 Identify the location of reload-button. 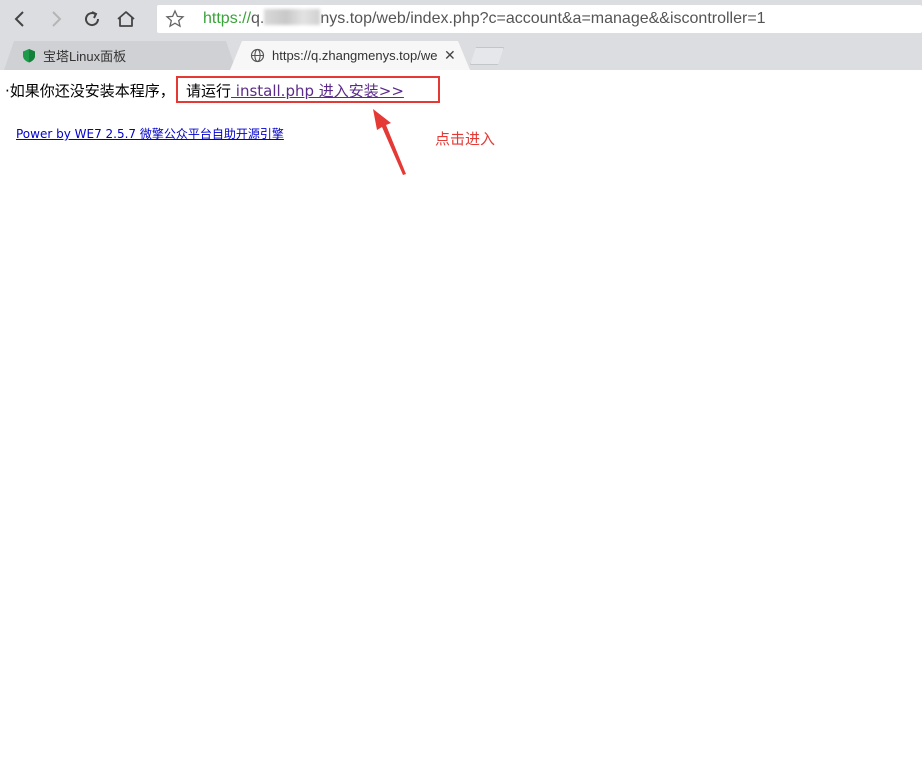
(92, 19).